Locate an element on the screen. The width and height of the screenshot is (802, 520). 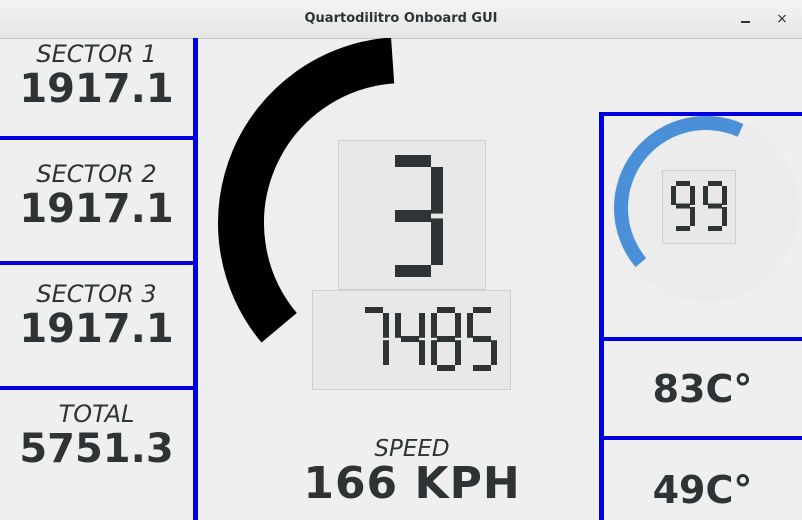
sector-2-panel: SECTOR 2 1917.1 is located at coordinates (96, 196).